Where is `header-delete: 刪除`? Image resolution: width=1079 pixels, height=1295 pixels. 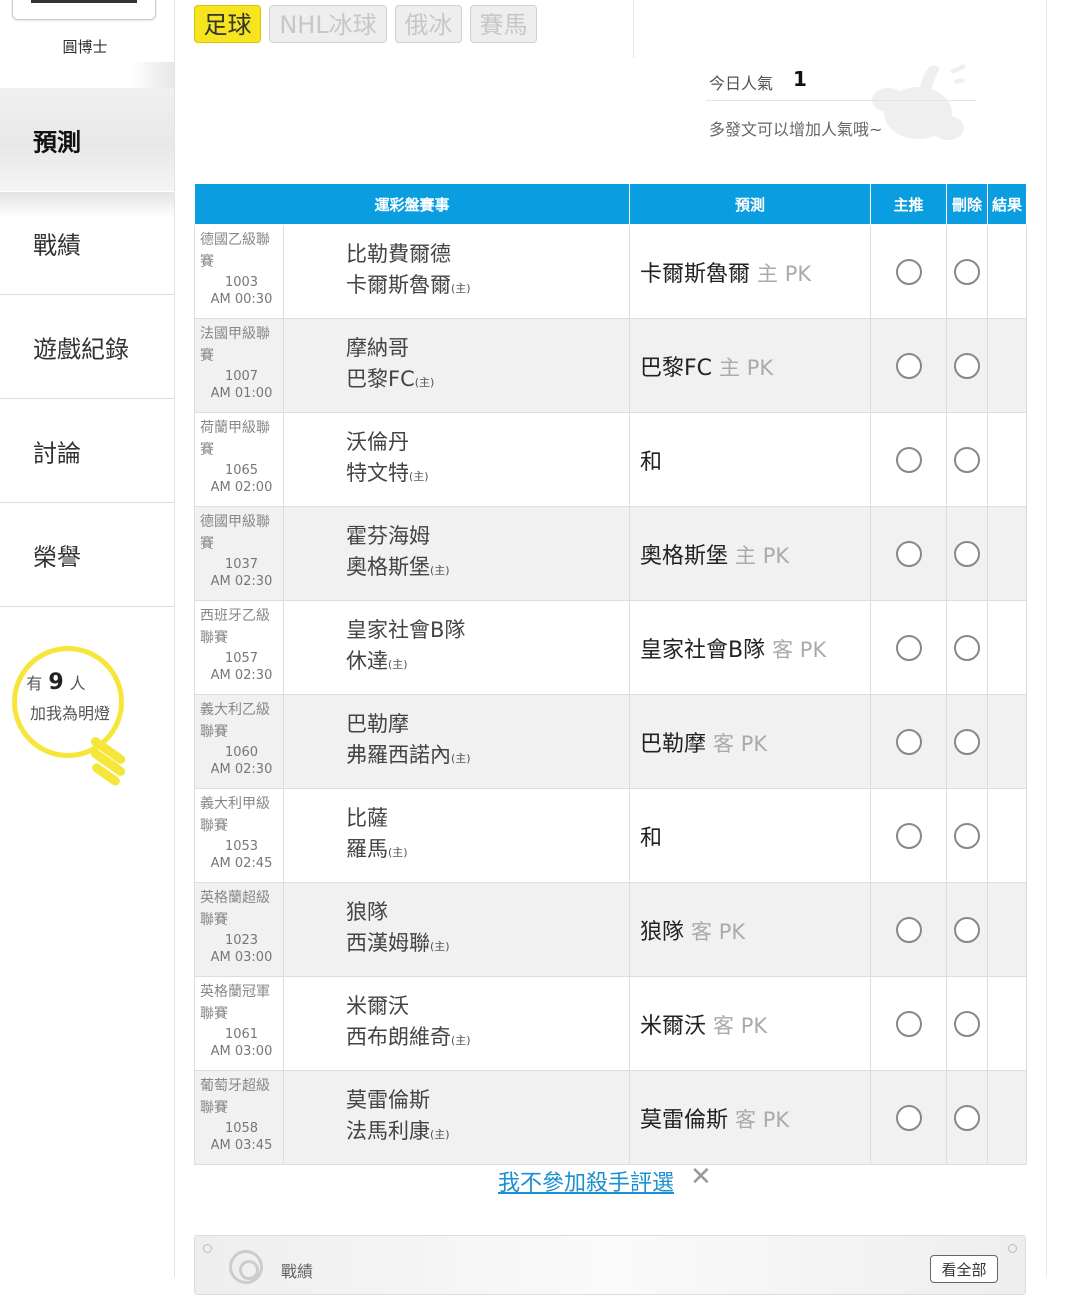
header-delete: 刪除 is located at coordinates (967, 204).